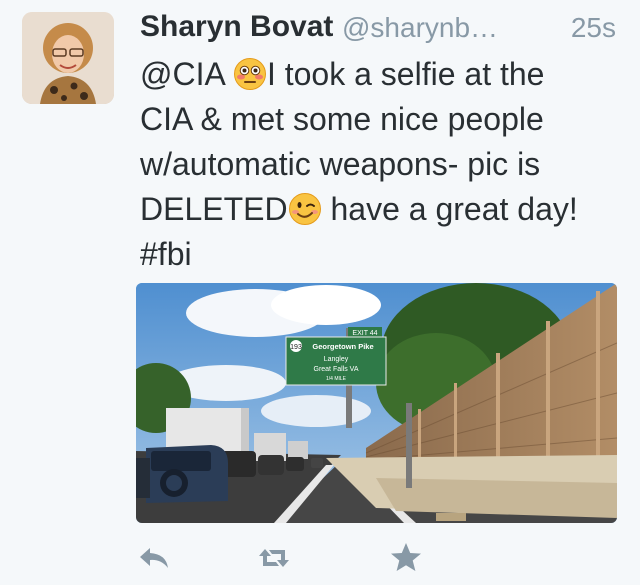  I want to click on avatar, so click(68, 58).